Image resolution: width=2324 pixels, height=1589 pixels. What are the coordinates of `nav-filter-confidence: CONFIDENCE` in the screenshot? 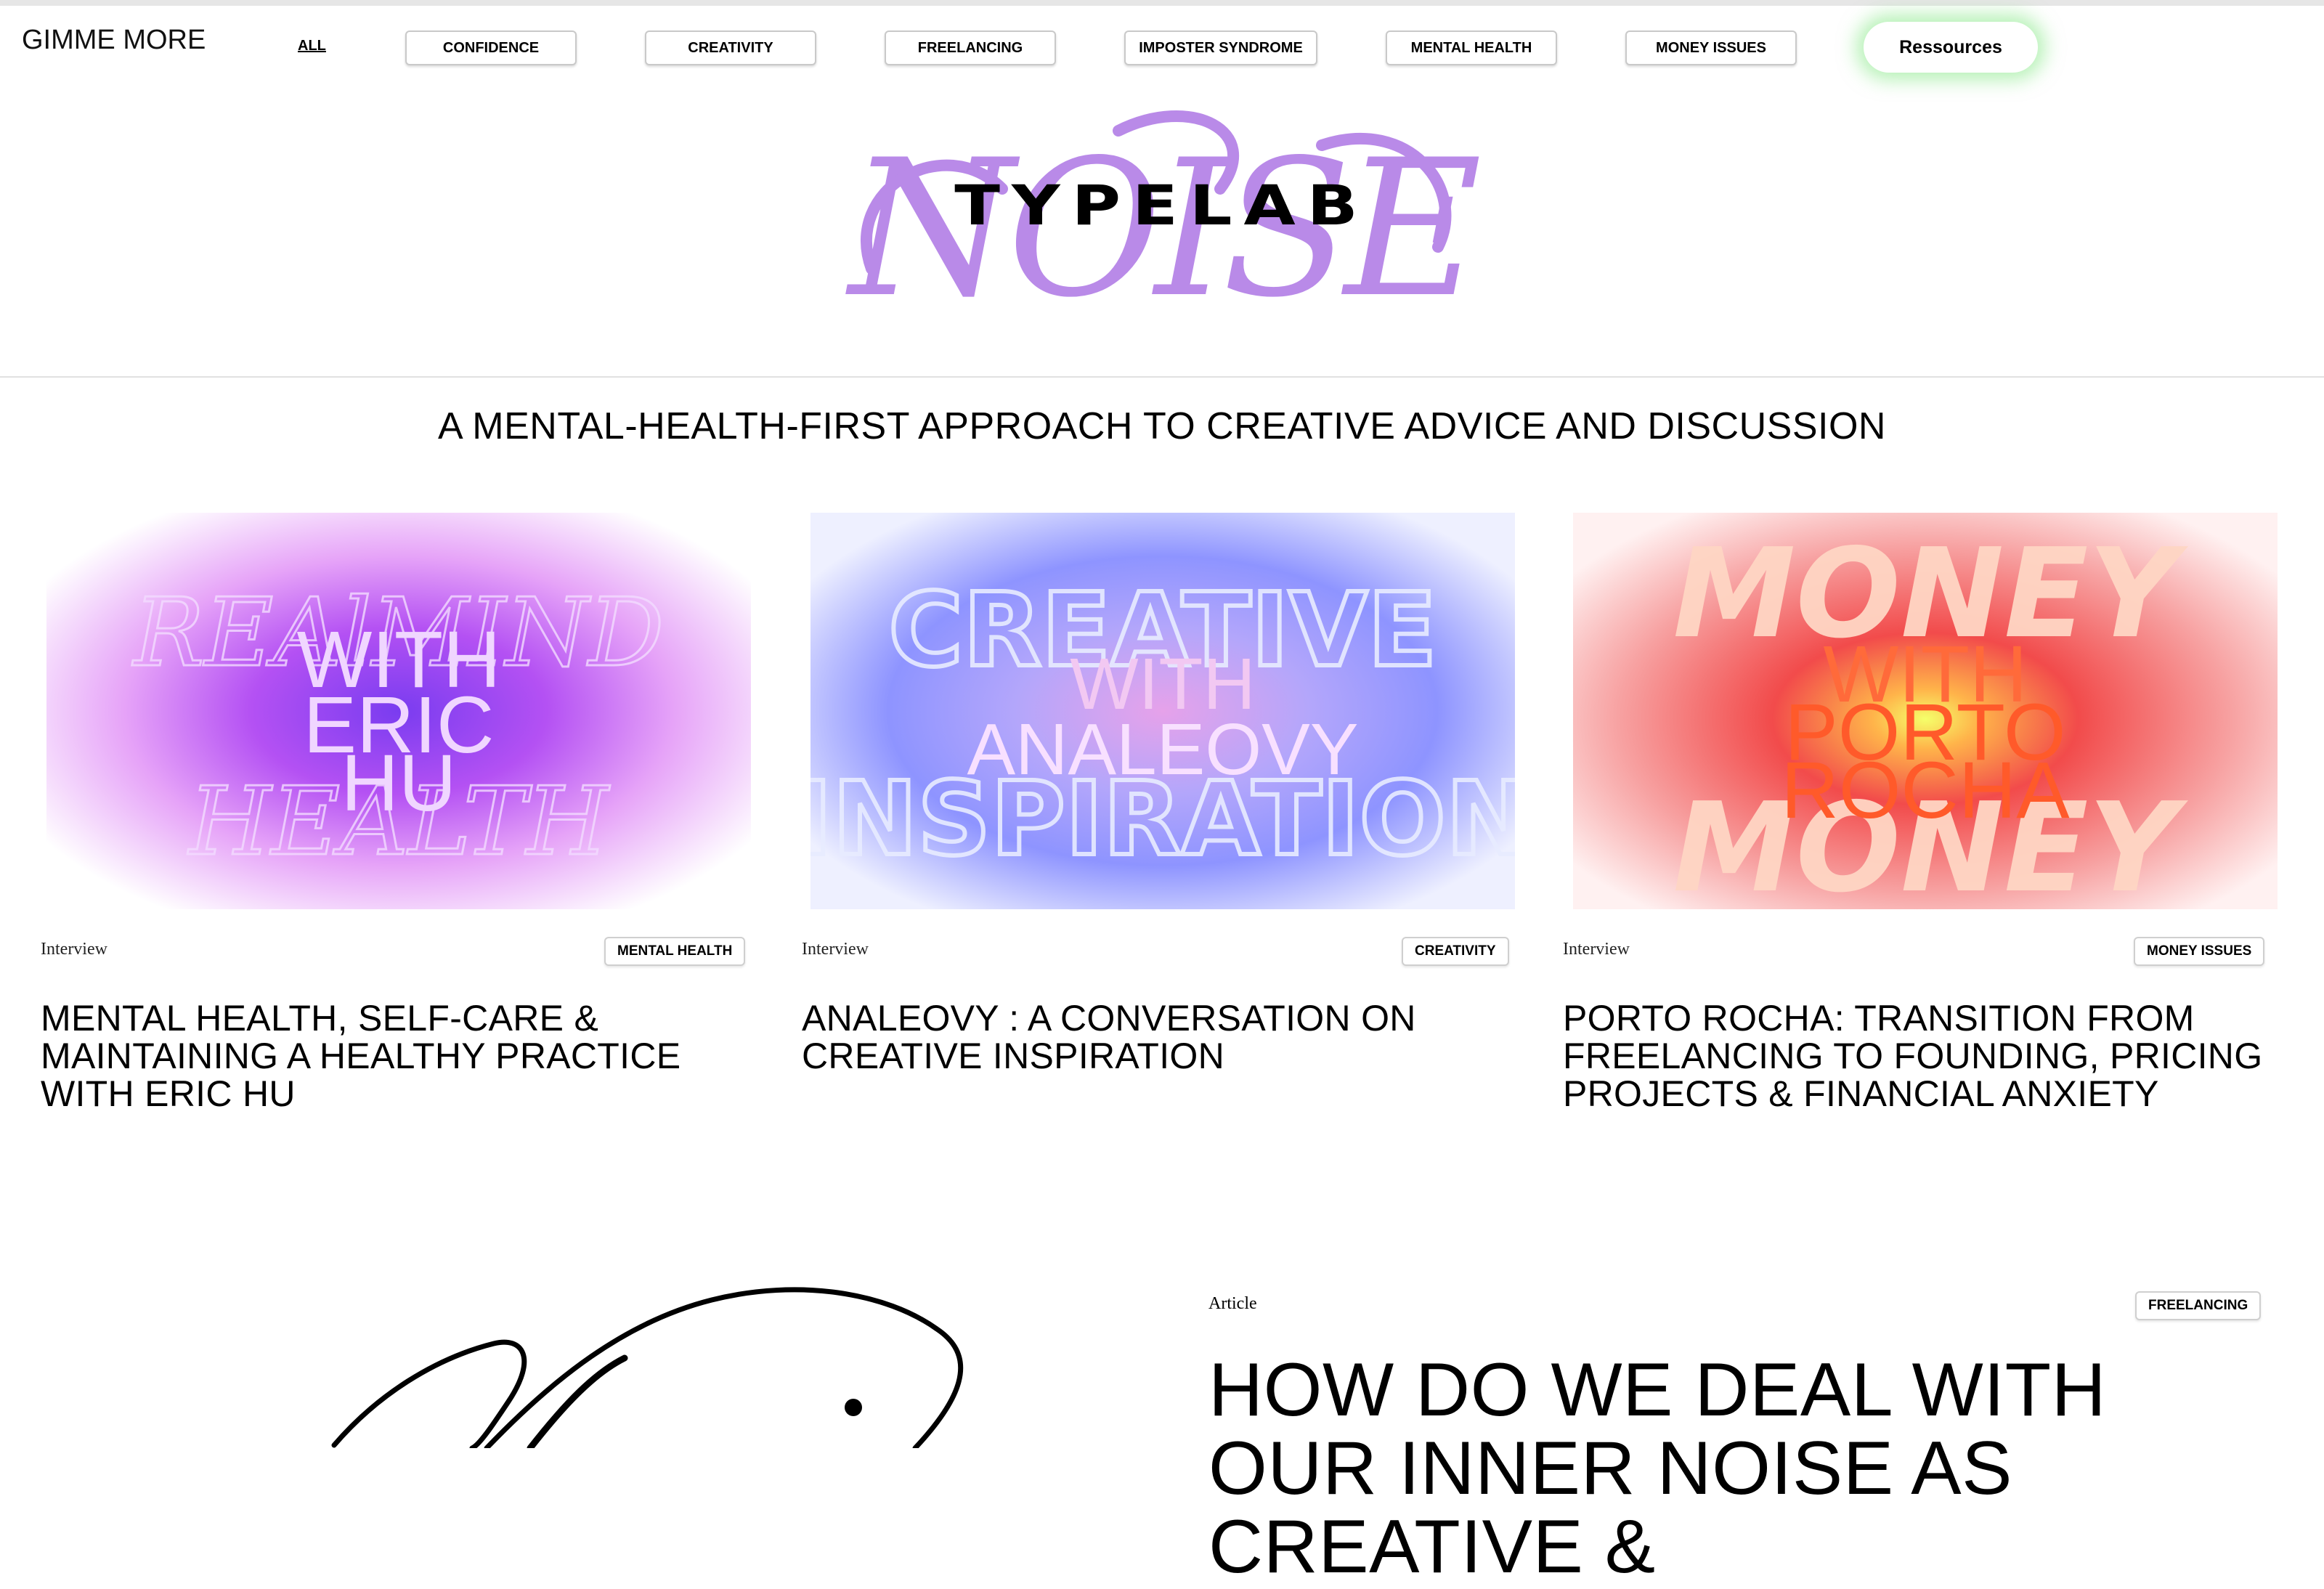 It's located at (491, 48).